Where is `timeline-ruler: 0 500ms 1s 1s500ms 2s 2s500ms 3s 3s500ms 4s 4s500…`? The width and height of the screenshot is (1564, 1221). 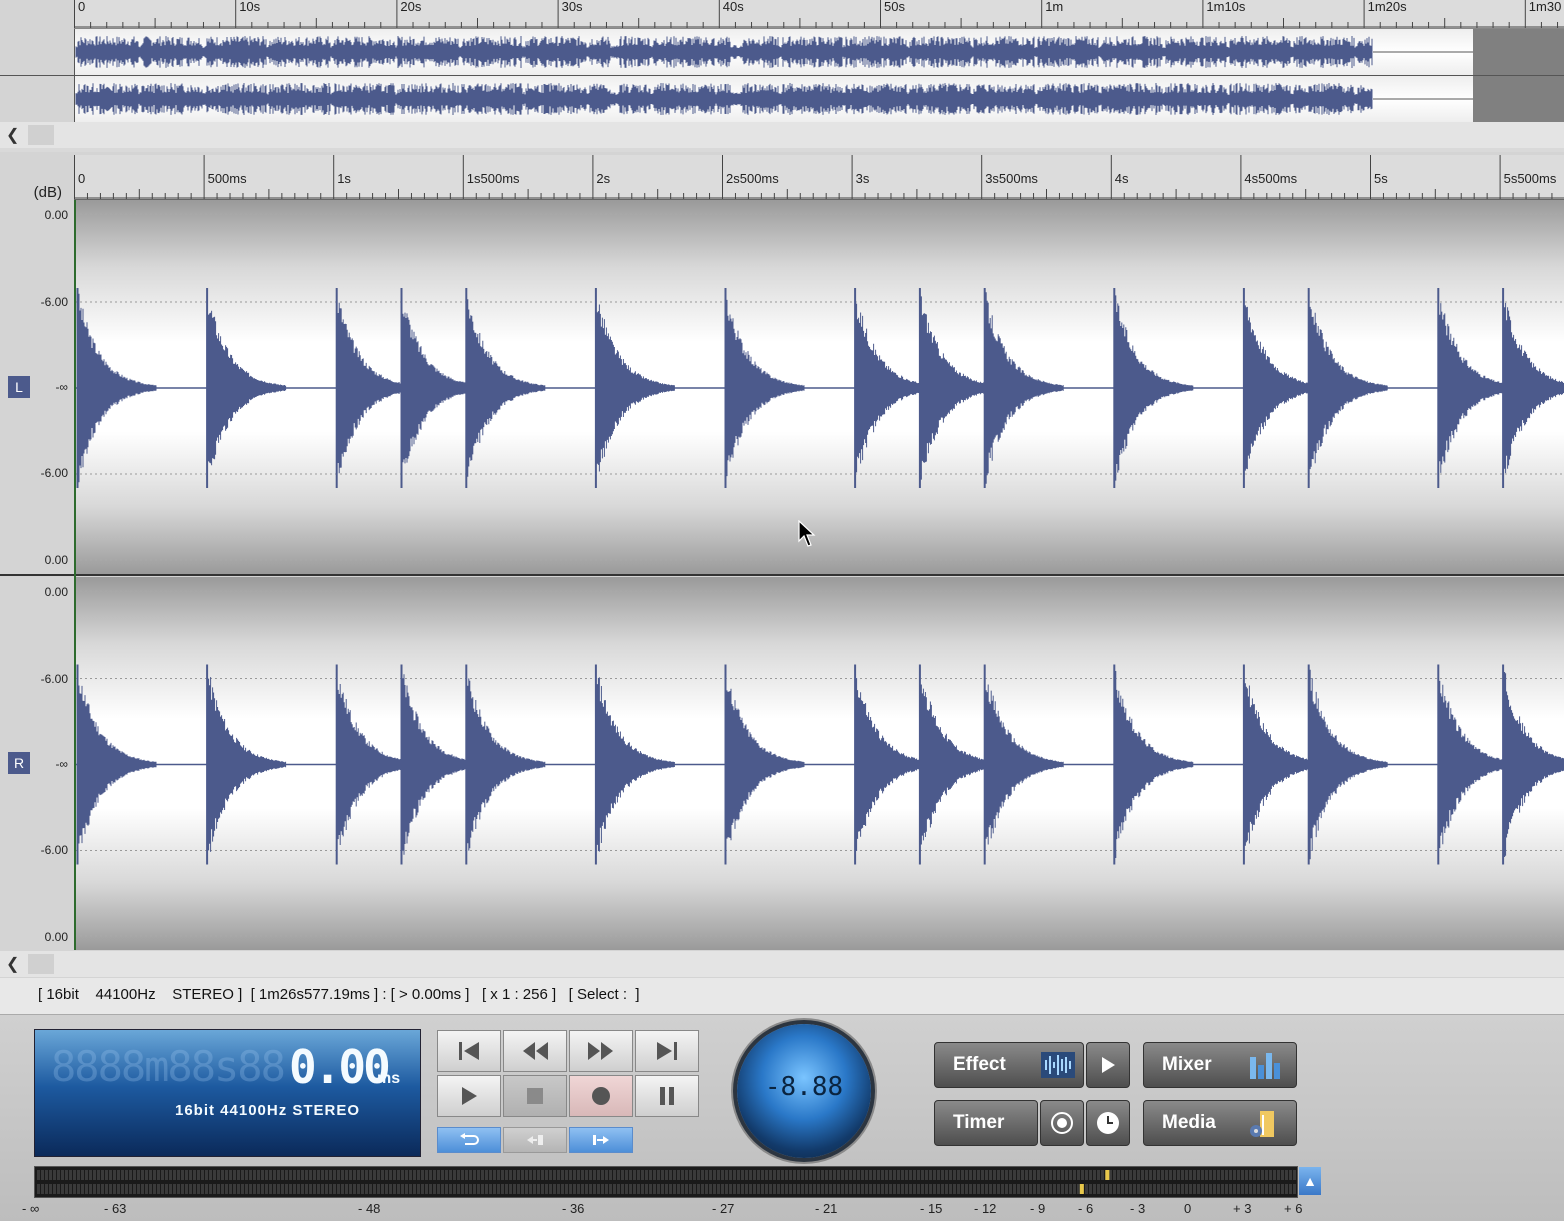
timeline-ruler: 0 500ms 1s 1s500ms 2s 2s500ms 3s 3s500ms 4s 4s500… is located at coordinates (819, 177).